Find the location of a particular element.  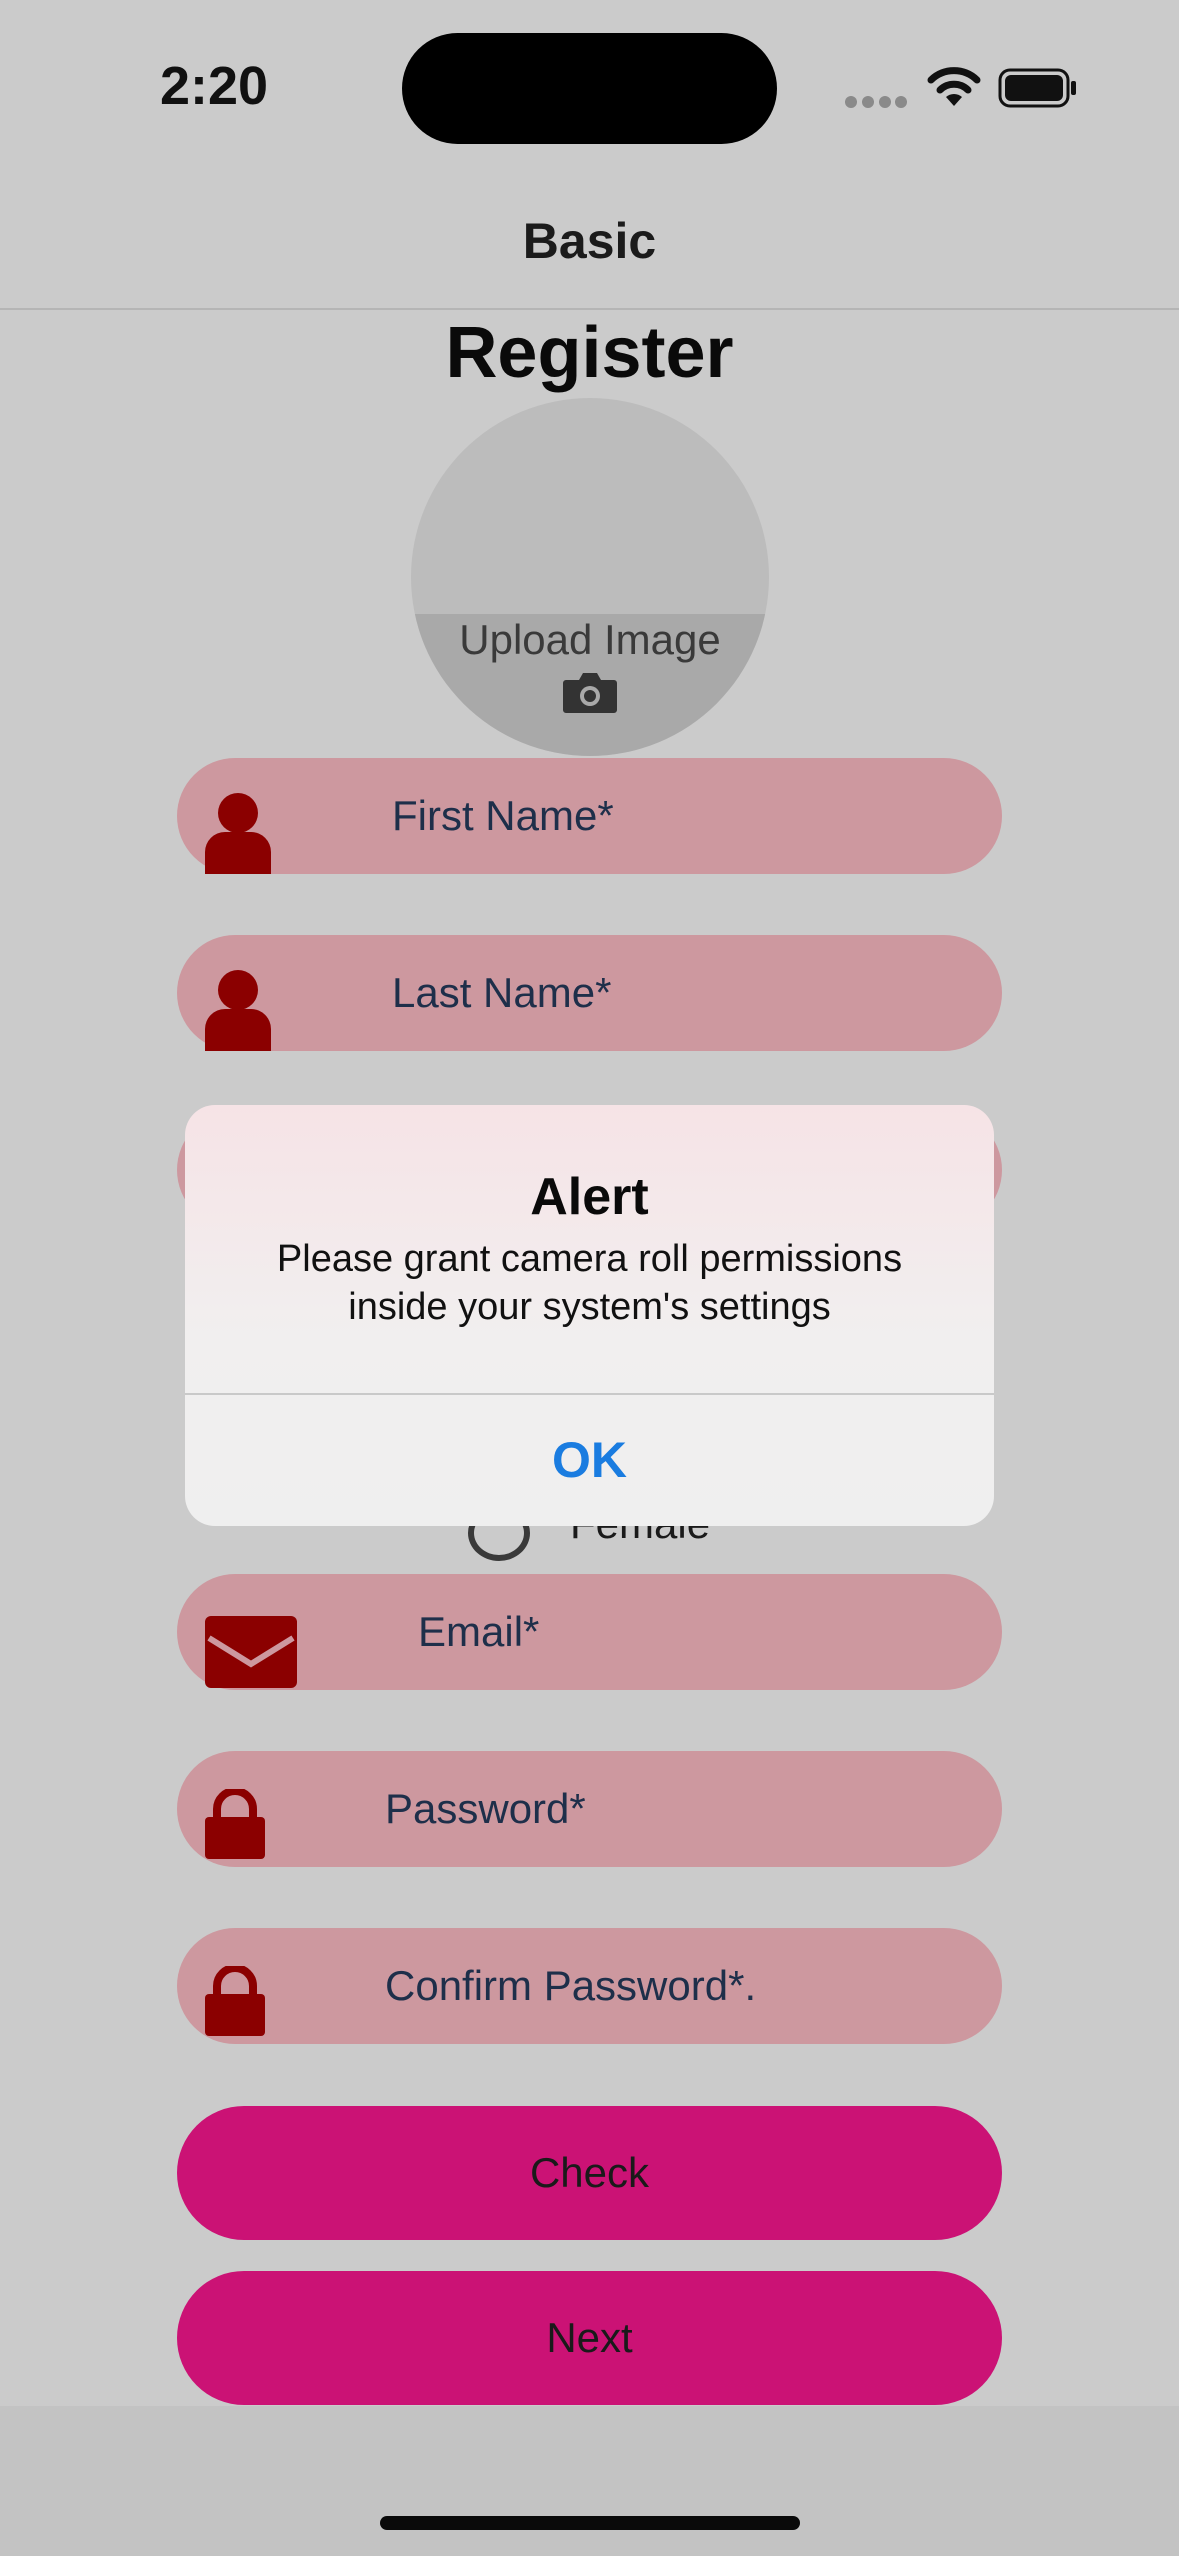

page-title: Register is located at coordinates (589, 353).